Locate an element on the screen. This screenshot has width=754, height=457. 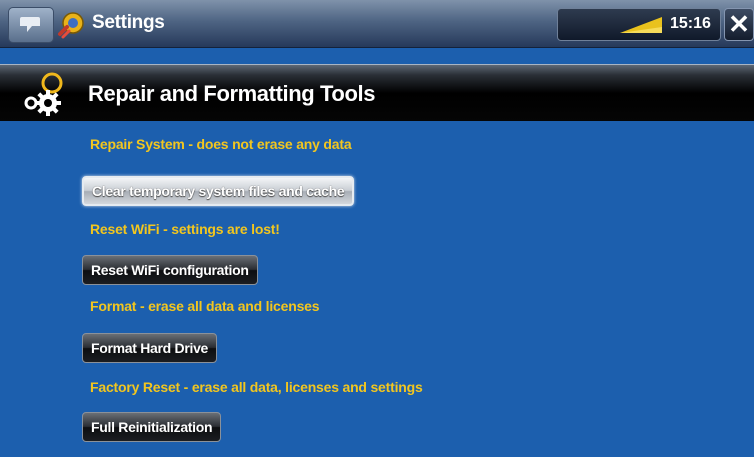
menu-home-button is located at coordinates (31, 25).